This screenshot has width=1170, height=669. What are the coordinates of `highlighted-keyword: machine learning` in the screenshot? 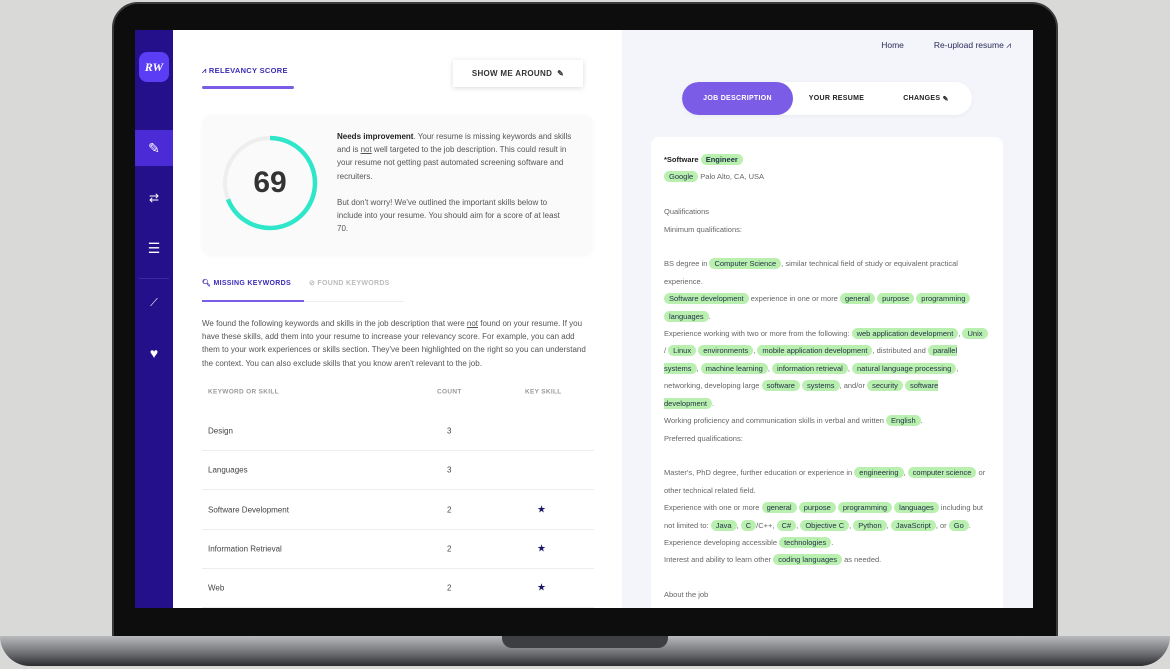 It's located at (734, 368).